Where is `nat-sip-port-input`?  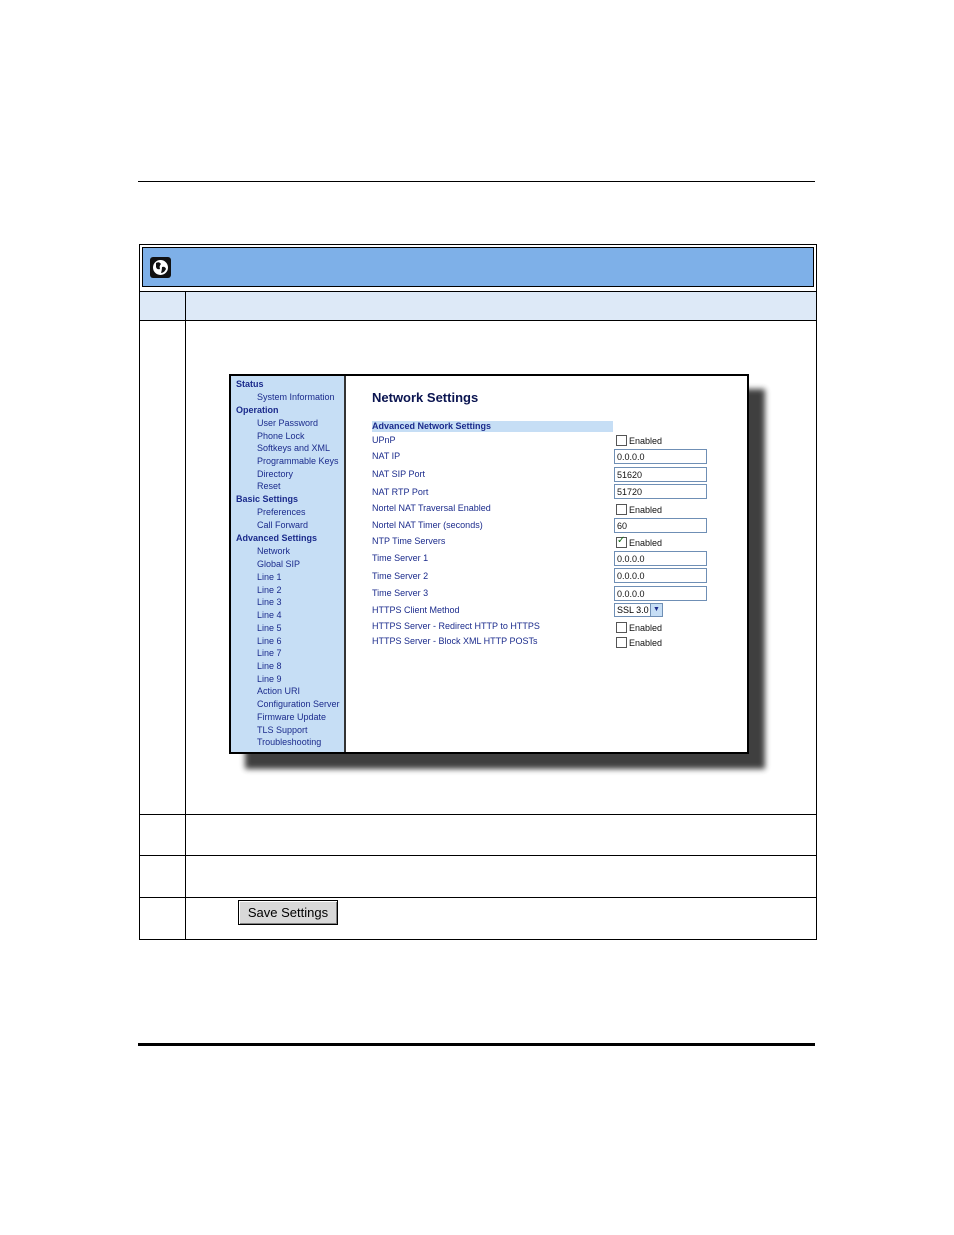
nat-sip-port-input is located at coordinates (660, 474).